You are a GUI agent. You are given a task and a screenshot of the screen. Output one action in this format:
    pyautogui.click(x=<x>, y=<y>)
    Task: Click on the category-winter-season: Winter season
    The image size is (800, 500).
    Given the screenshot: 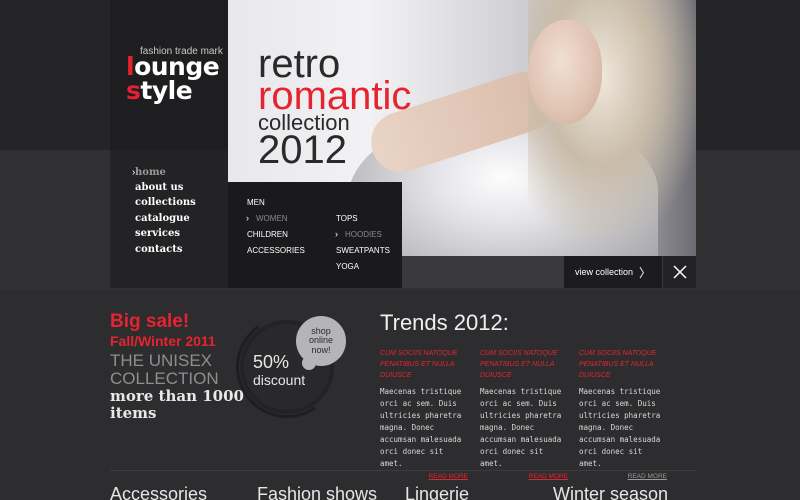 What is the action you would take?
    pyautogui.click(x=610, y=492)
    